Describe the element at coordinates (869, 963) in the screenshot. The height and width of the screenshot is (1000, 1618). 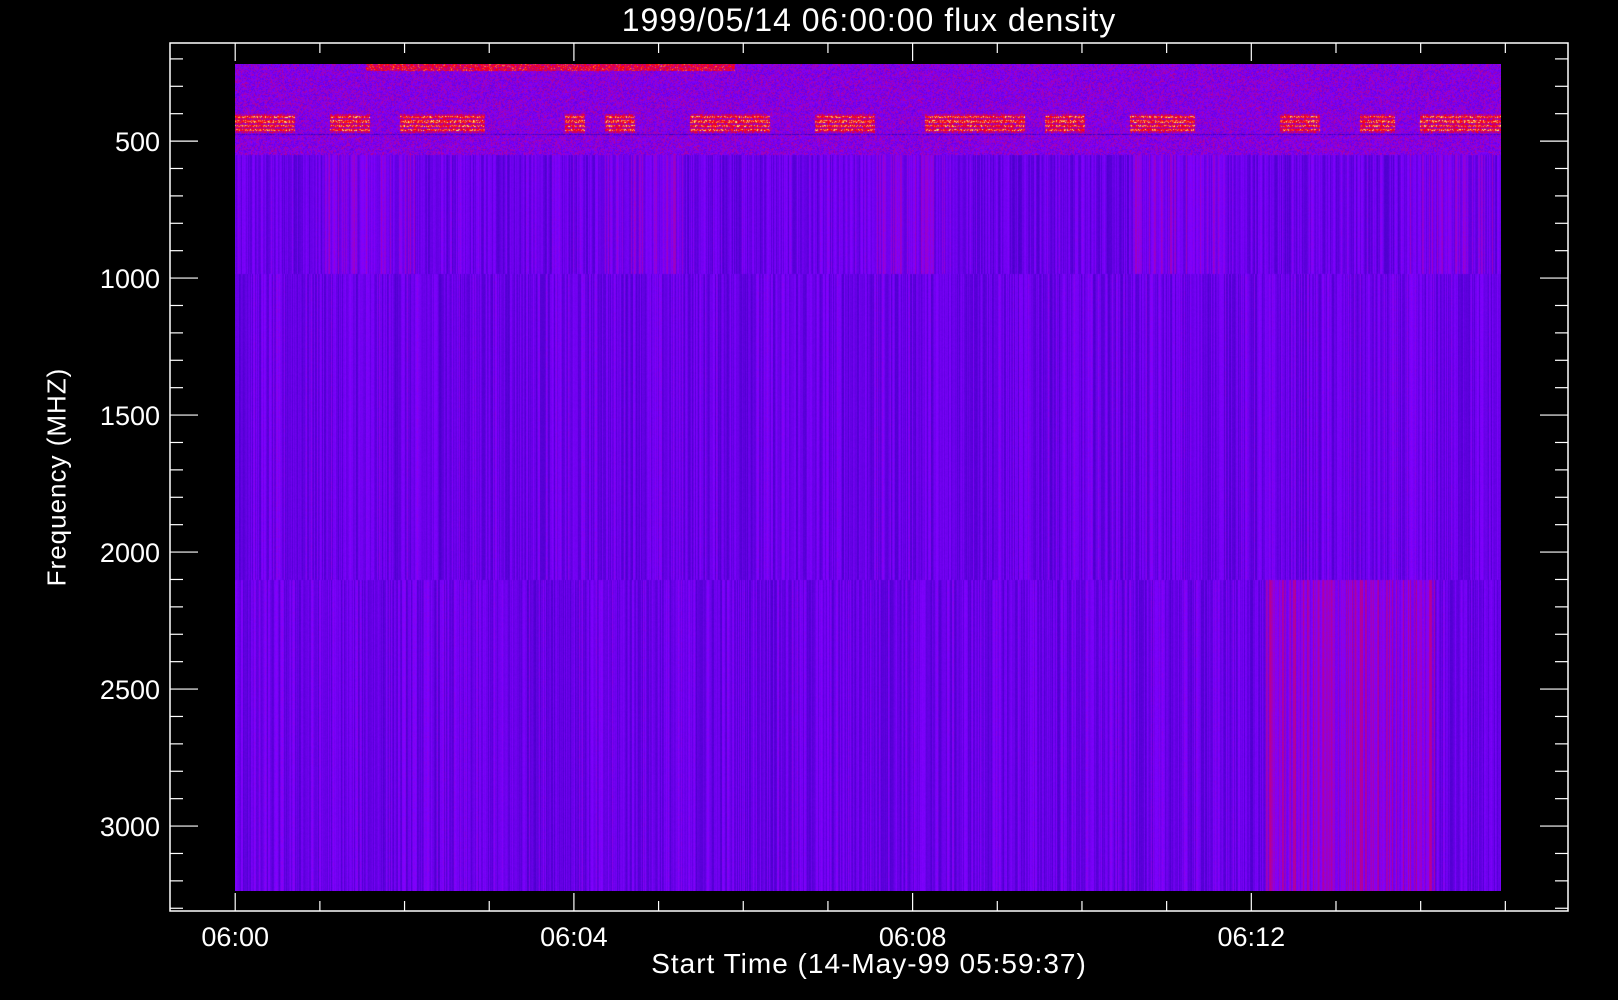
I see `x-axis-label: Start Time (14-May-99 05:59:37)` at that location.